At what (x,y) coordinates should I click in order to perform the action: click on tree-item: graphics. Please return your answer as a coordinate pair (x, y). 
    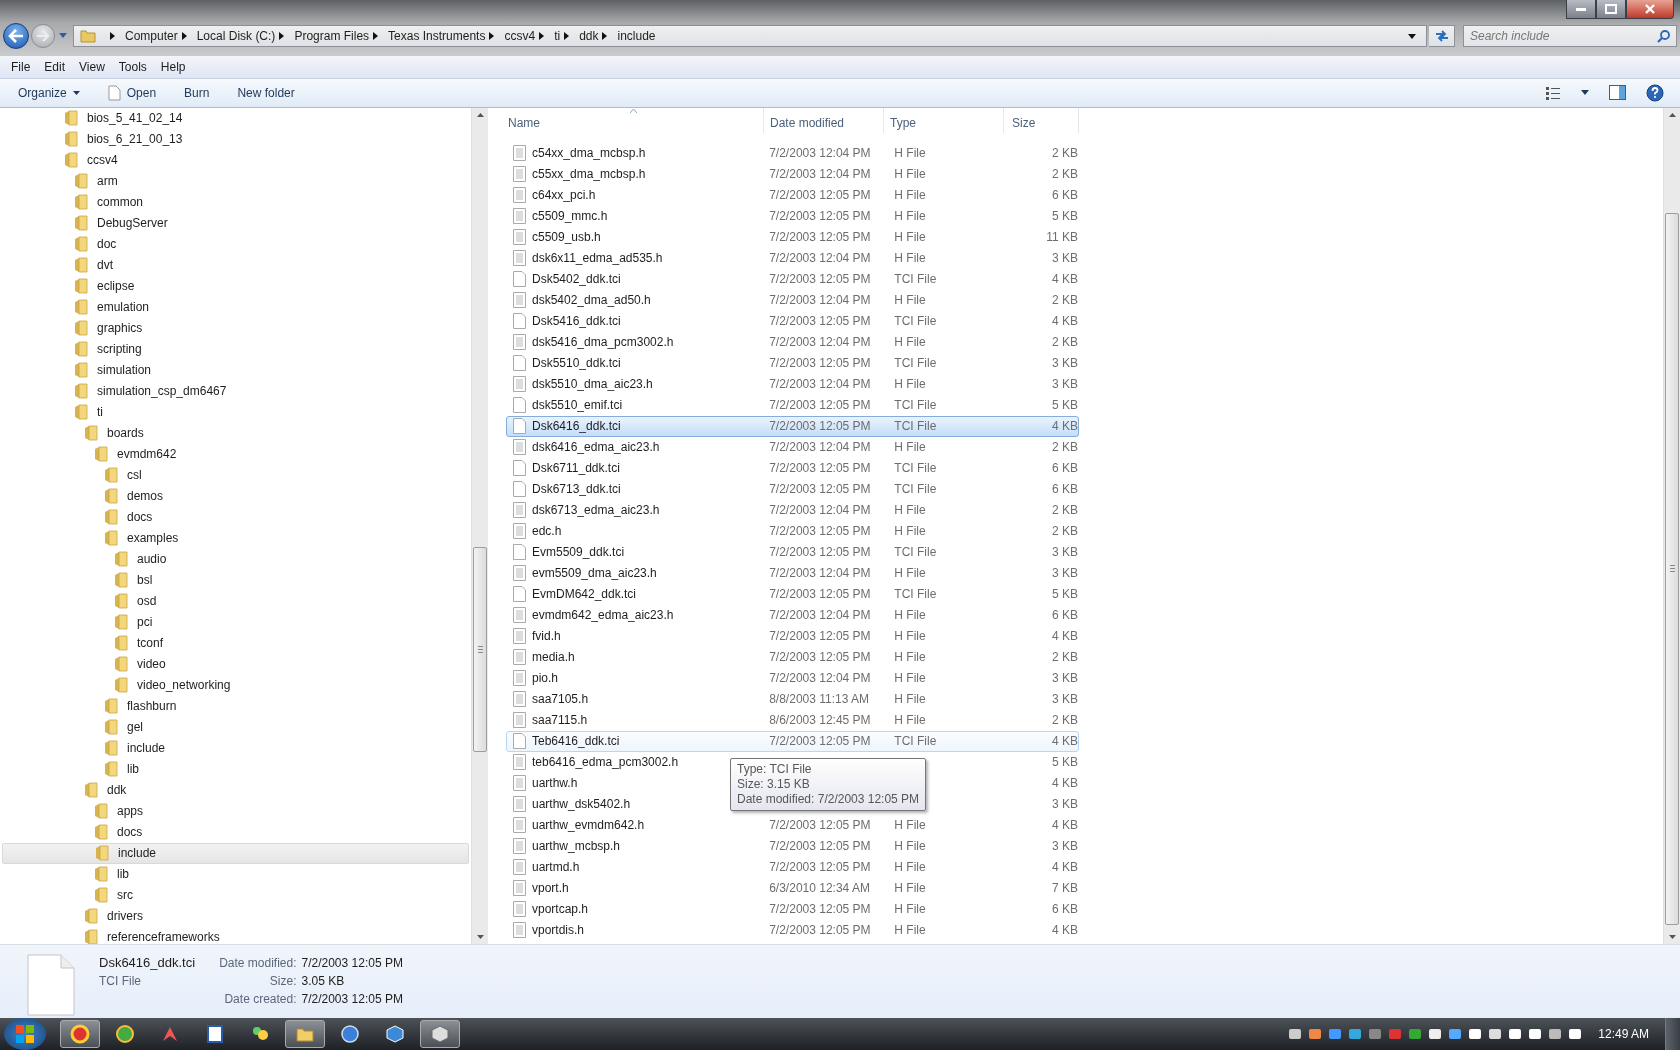
    Looking at the image, I should click on (235, 328).